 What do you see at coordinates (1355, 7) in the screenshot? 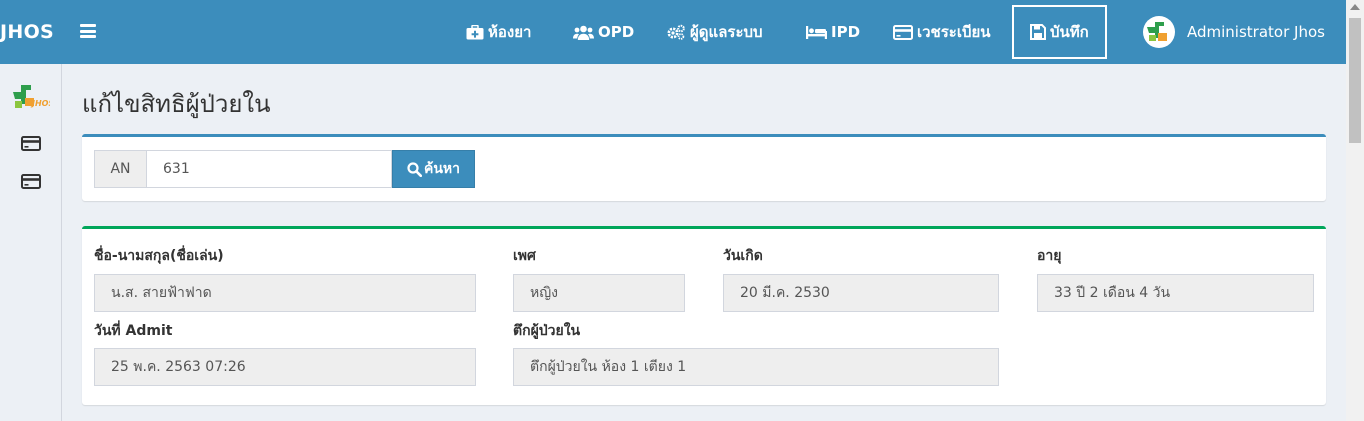
I see `scroll-up-icon` at bounding box center [1355, 7].